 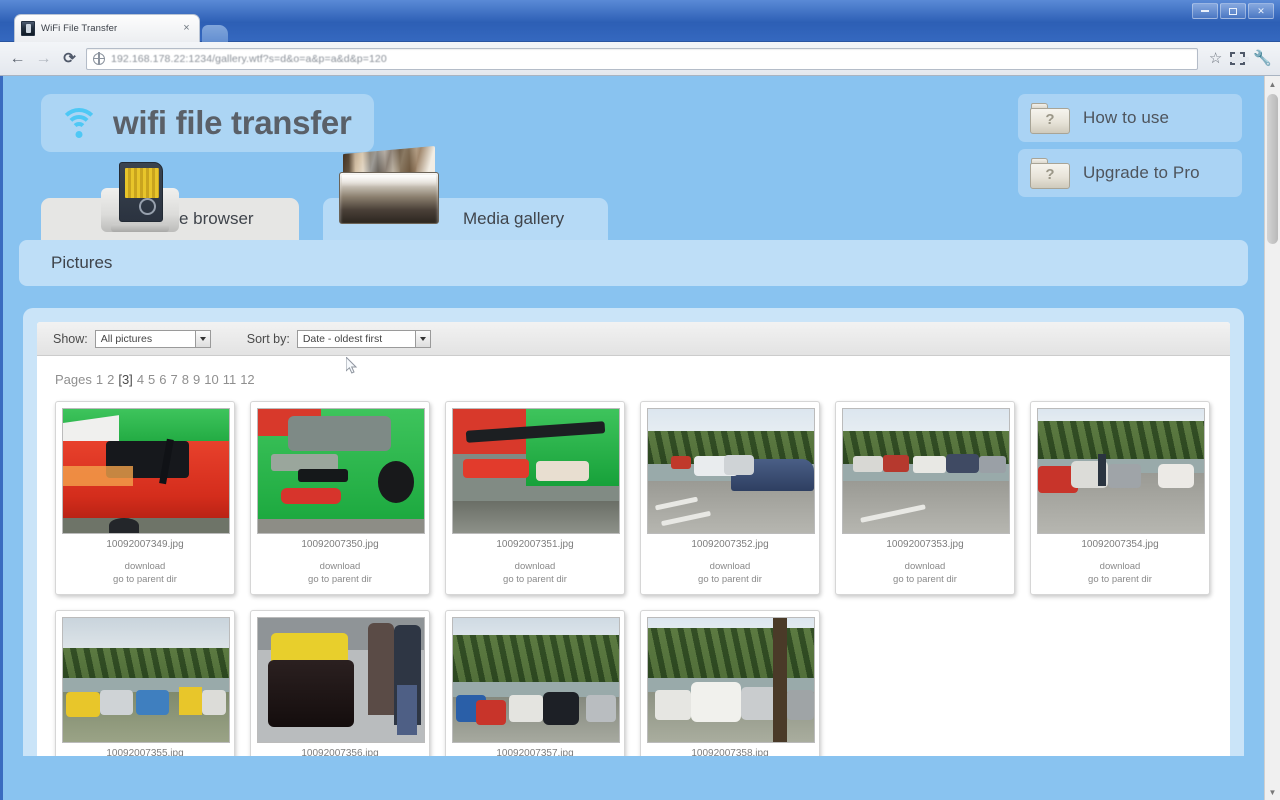 I want to click on thumbnail-filename: 10092007350.jpg, so click(x=340, y=544).